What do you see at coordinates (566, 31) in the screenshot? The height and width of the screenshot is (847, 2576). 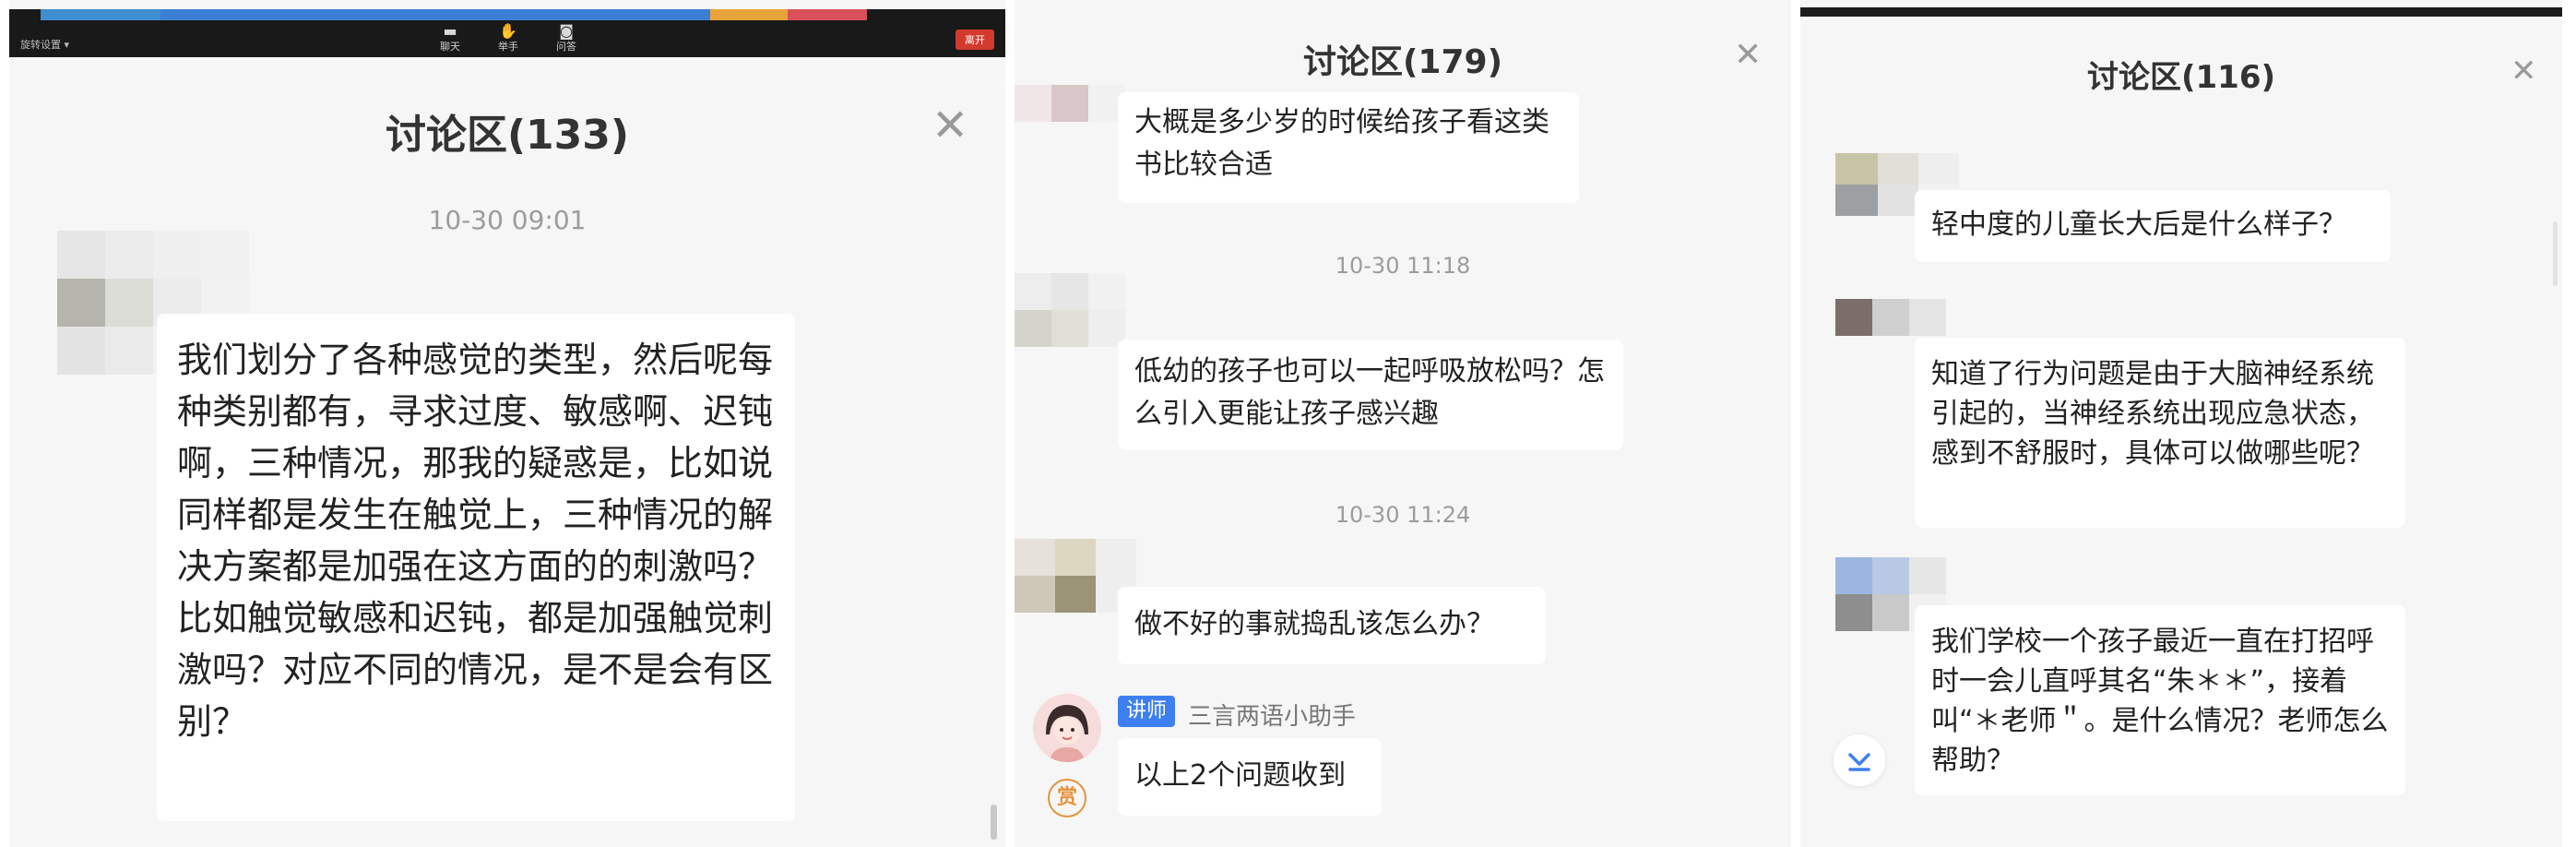 I see `qa-icon: ◙` at bounding box center [566, 31].